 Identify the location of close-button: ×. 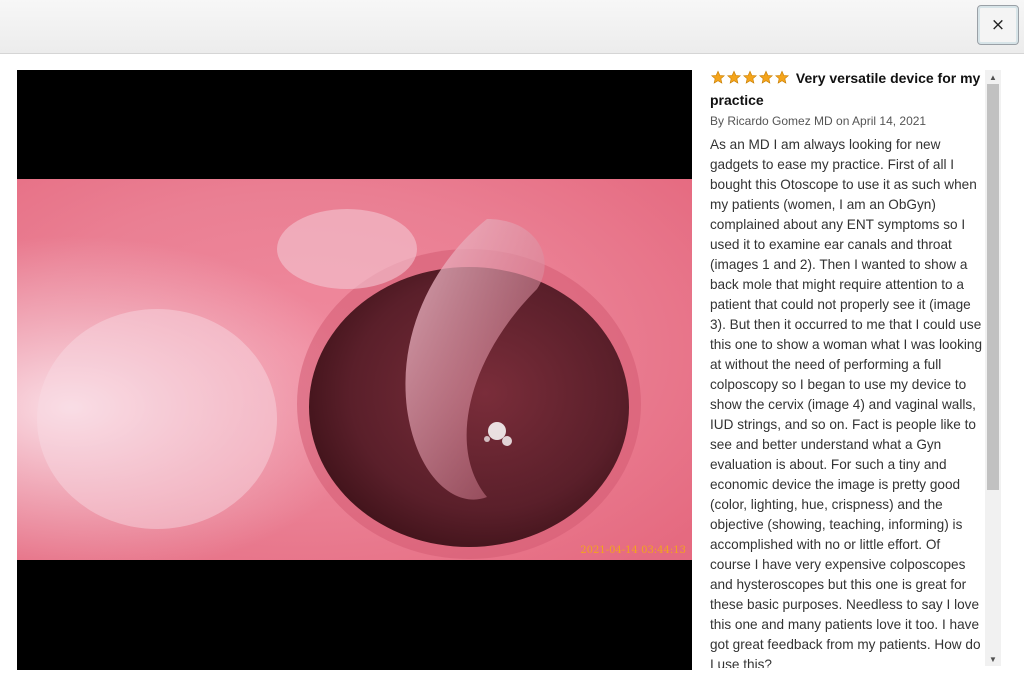
(998, 25).